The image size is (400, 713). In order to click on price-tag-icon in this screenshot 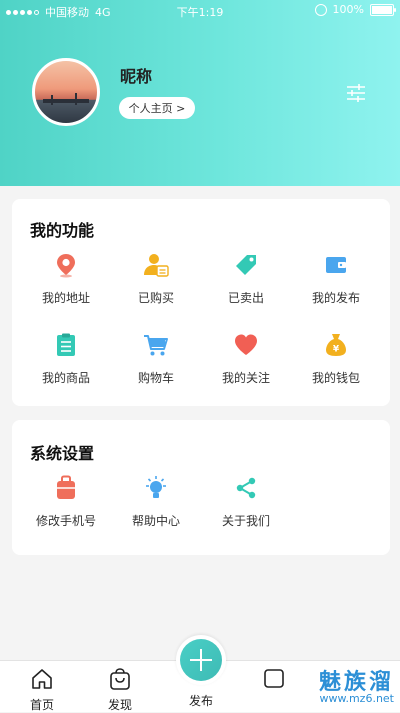, I will do `click(246, 265)`.